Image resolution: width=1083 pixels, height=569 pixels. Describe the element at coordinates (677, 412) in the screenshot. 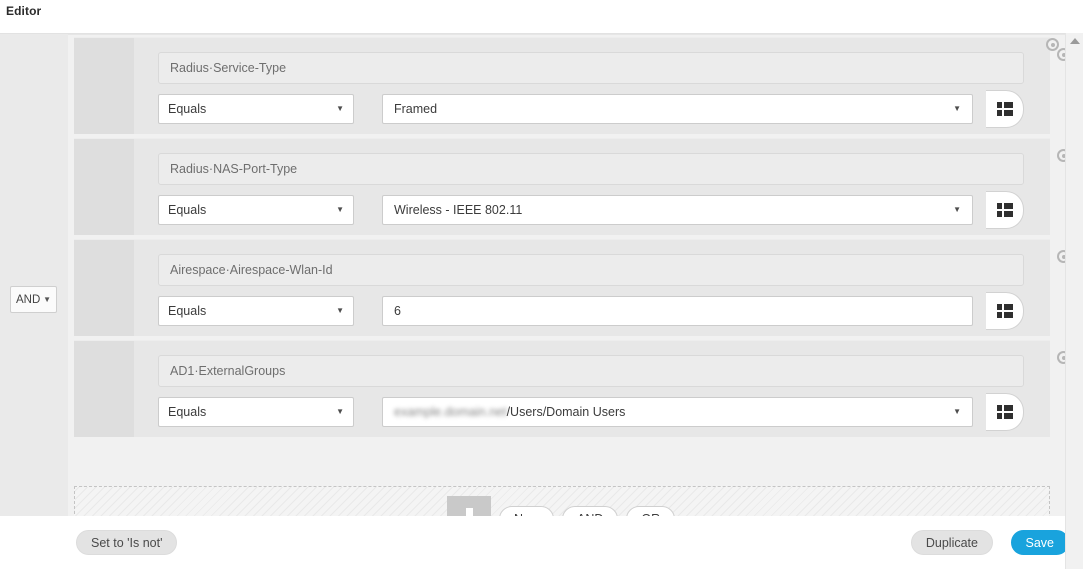

I see `value-select: example.domain.net/Users/Domain Users ▼` at that location.